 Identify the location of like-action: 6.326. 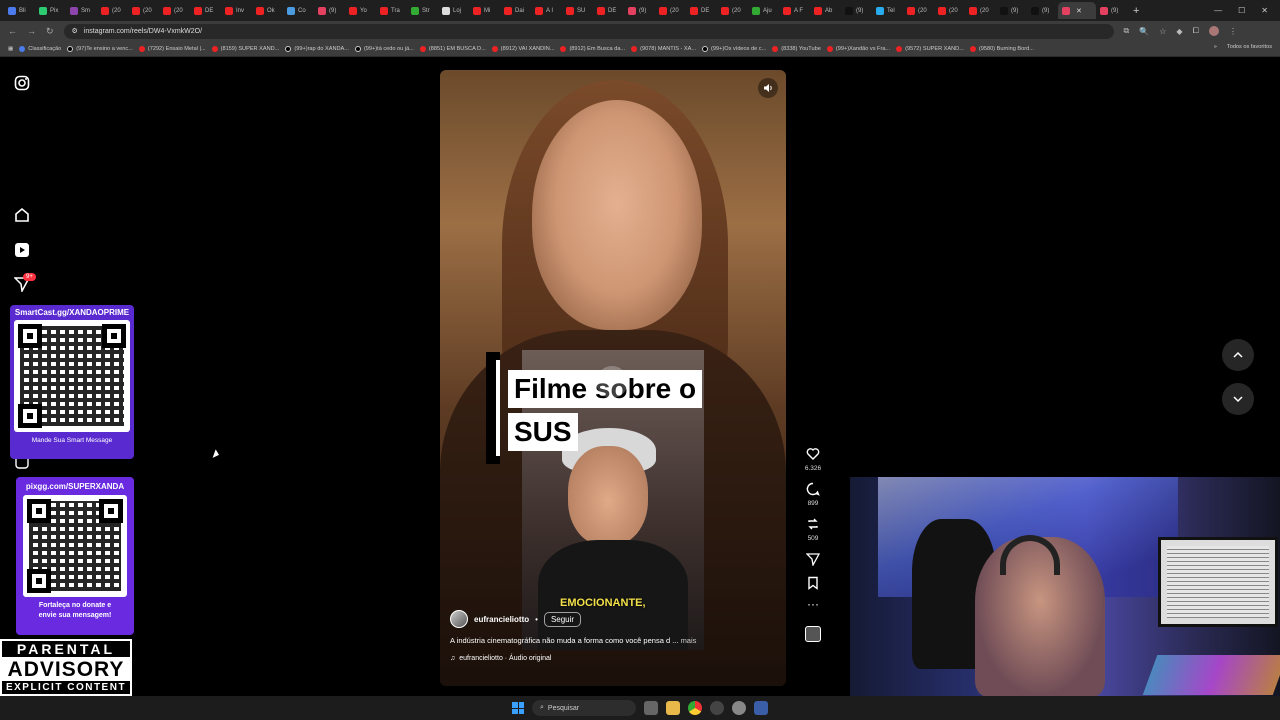
(813, 459).